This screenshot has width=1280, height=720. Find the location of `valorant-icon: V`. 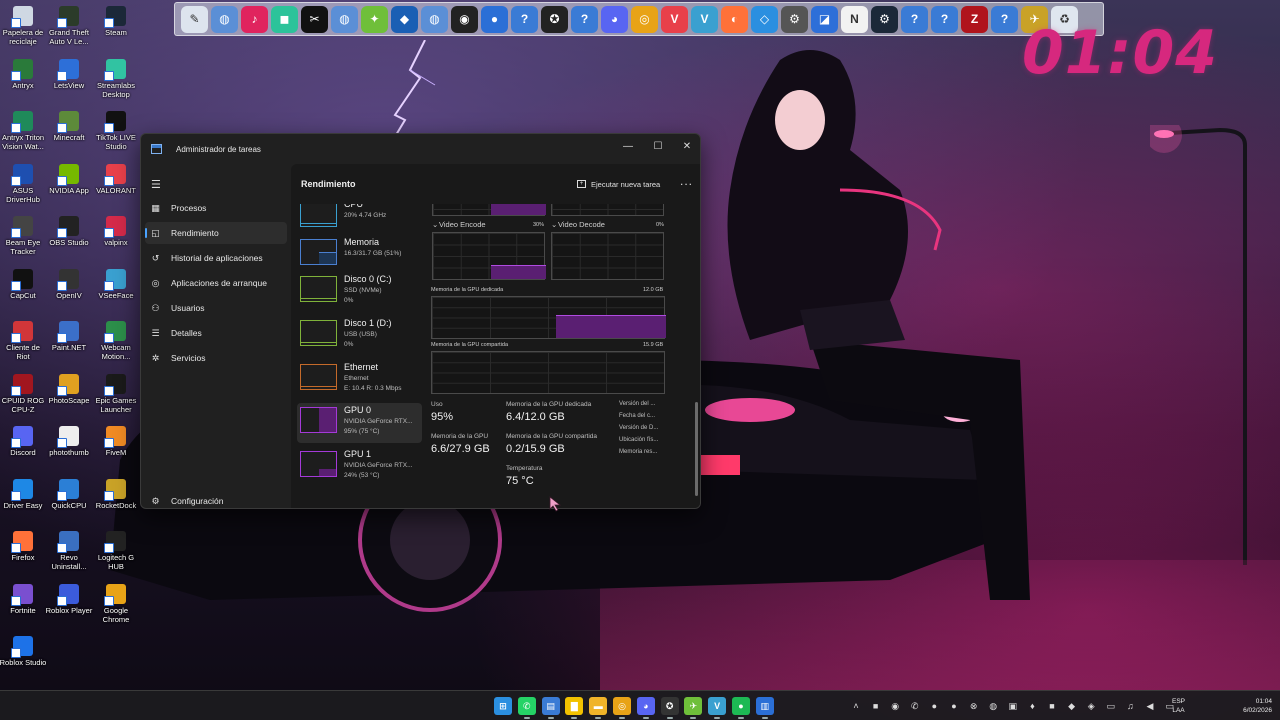

valorant-icon: V is located at coordinates (674, 19).